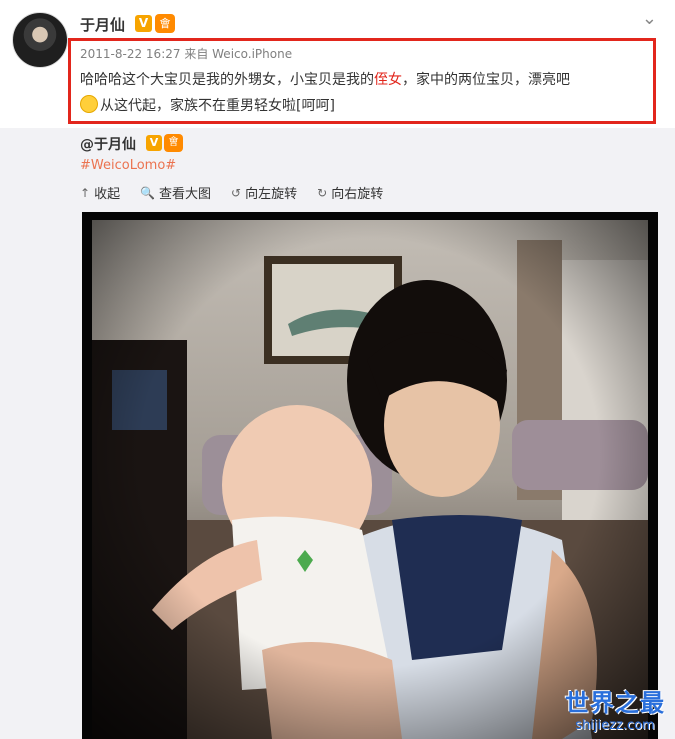 The image size is (675, 739). What do you see at coordinates (148, 192) in the screenshot?
I see `zoom-icon: 🔍` at bounding box center [148, 192].